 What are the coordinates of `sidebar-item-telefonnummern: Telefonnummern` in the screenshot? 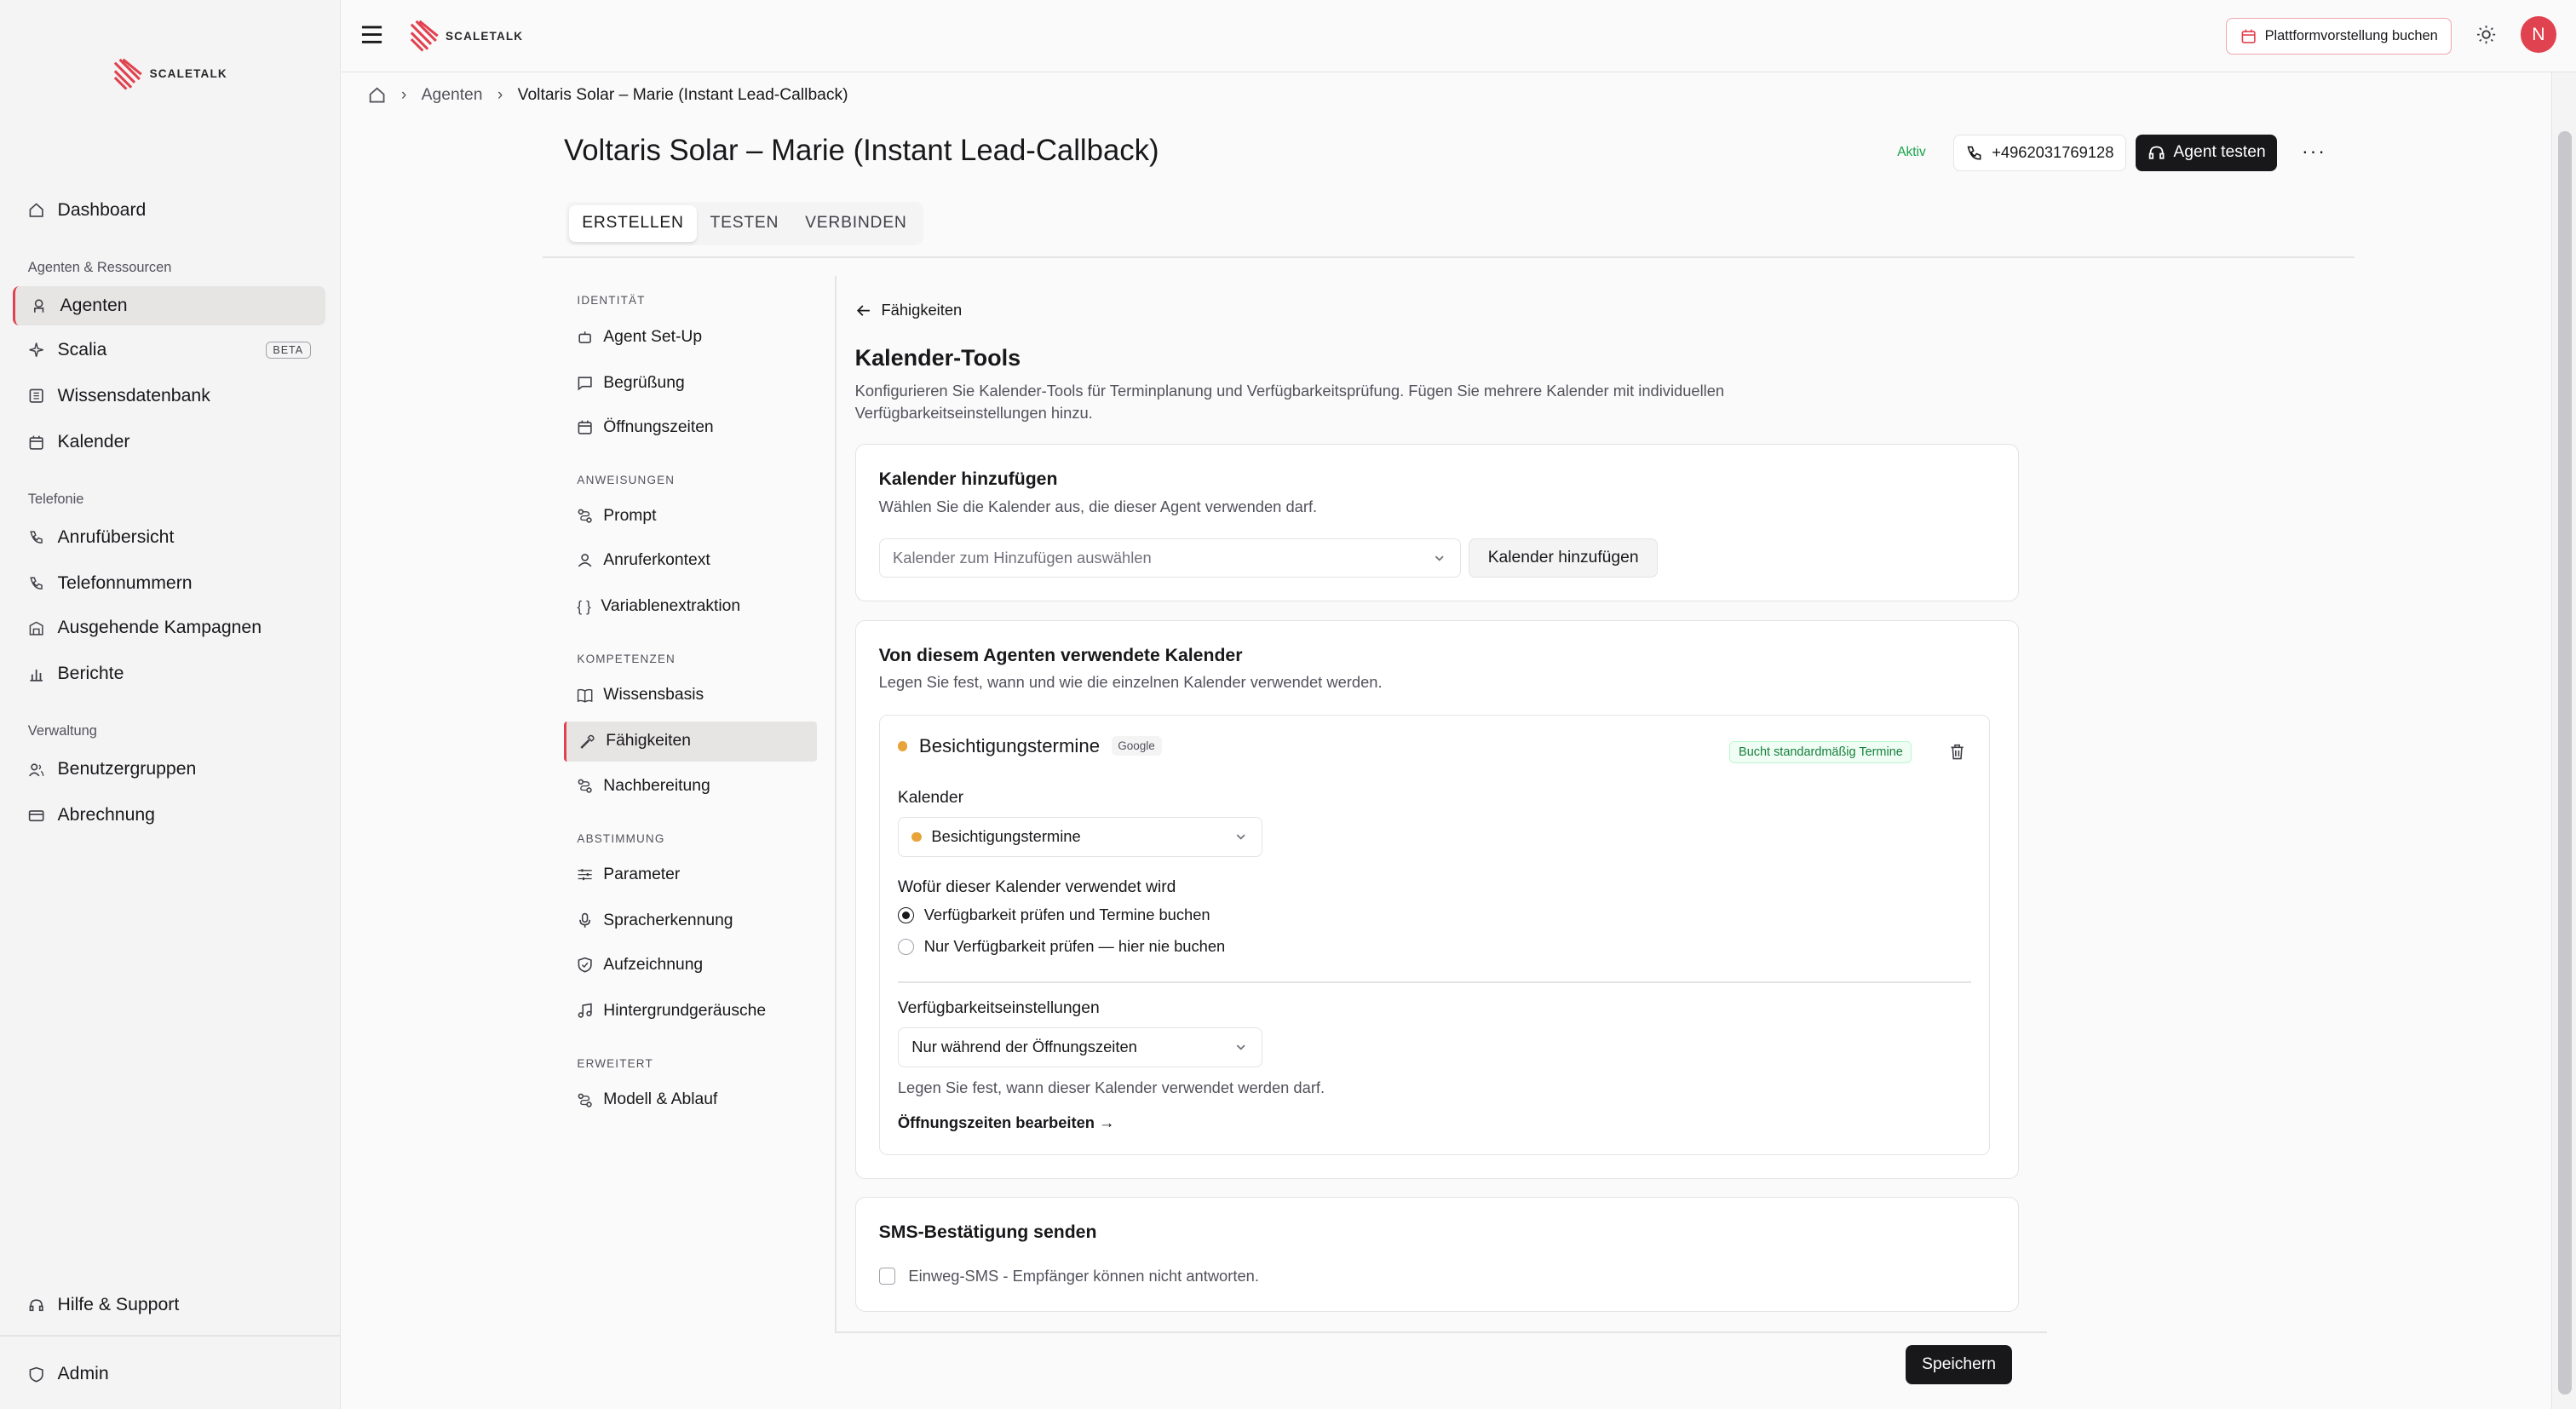 It's located at (169, 583).